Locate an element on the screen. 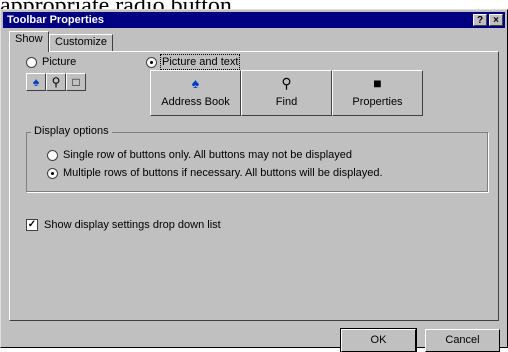 Image resolution: width=508 pixels, height=352 pixels. address-book-label: Address Book is located at coordinates (195, 102).